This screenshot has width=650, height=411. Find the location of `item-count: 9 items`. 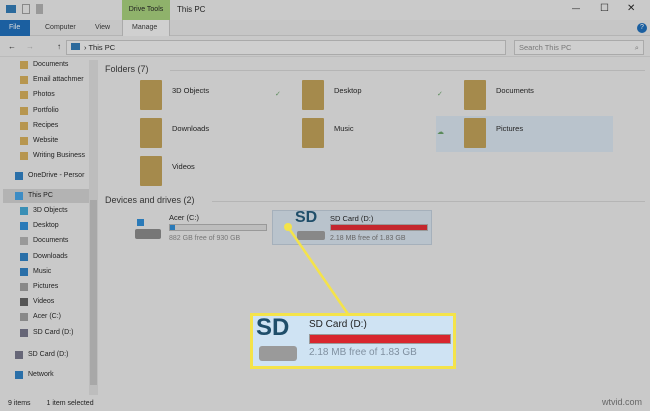

item-count: 9 items is located at coordinates (19, 403).